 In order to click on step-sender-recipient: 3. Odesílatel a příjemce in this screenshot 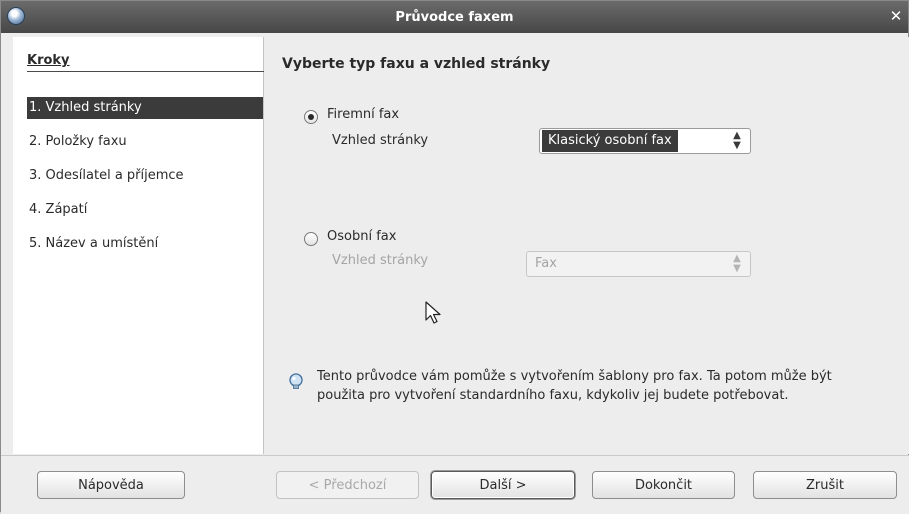, I will do `click(145, 176)`.